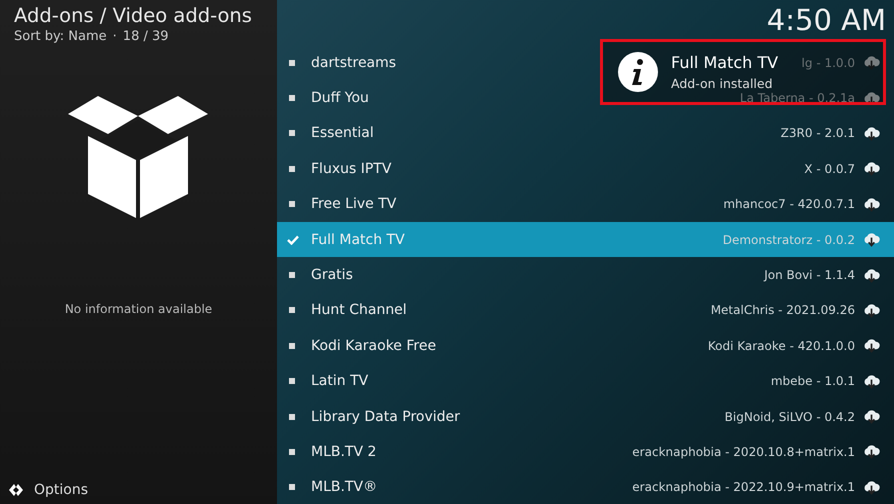  Describe the element at coordinates (724, 62) in the screenshot. I see `notification-title: Full Match TV` at that location.